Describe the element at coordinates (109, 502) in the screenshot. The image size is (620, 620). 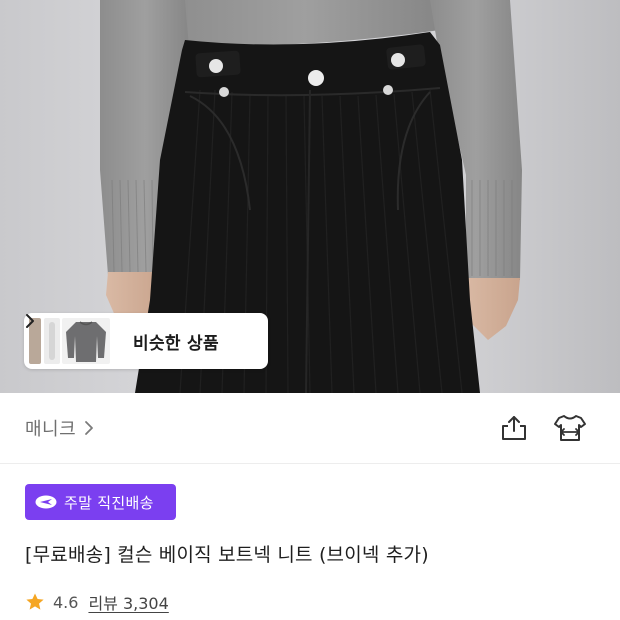
I see `badge-label: 주말 직진배송` at that location.